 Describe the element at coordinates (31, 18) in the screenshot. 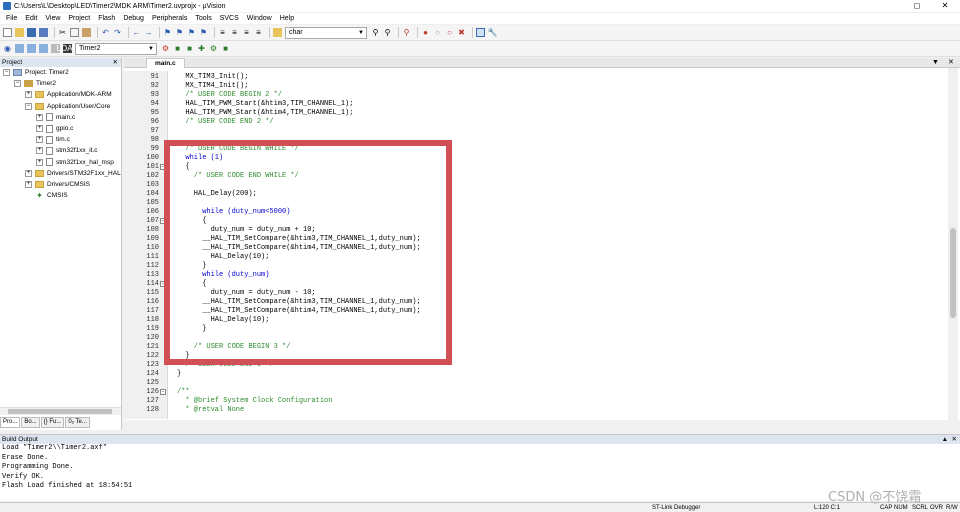

I see `menu-edit: Edit` at that location.